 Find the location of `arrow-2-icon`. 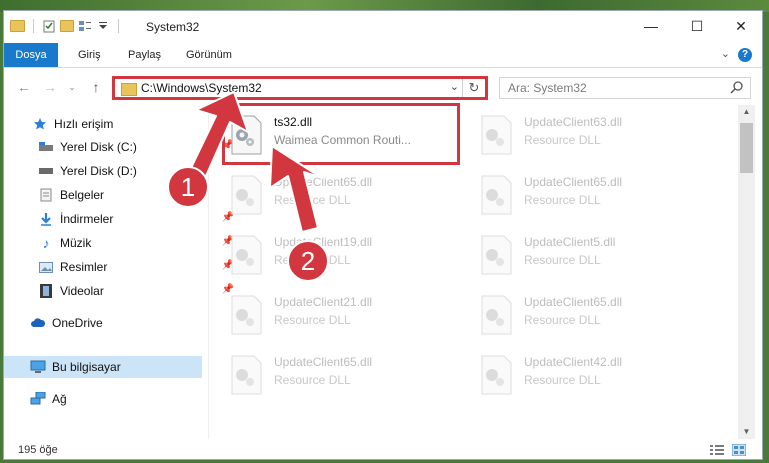

arrow-2-icon is located at coordinates (296, 189).